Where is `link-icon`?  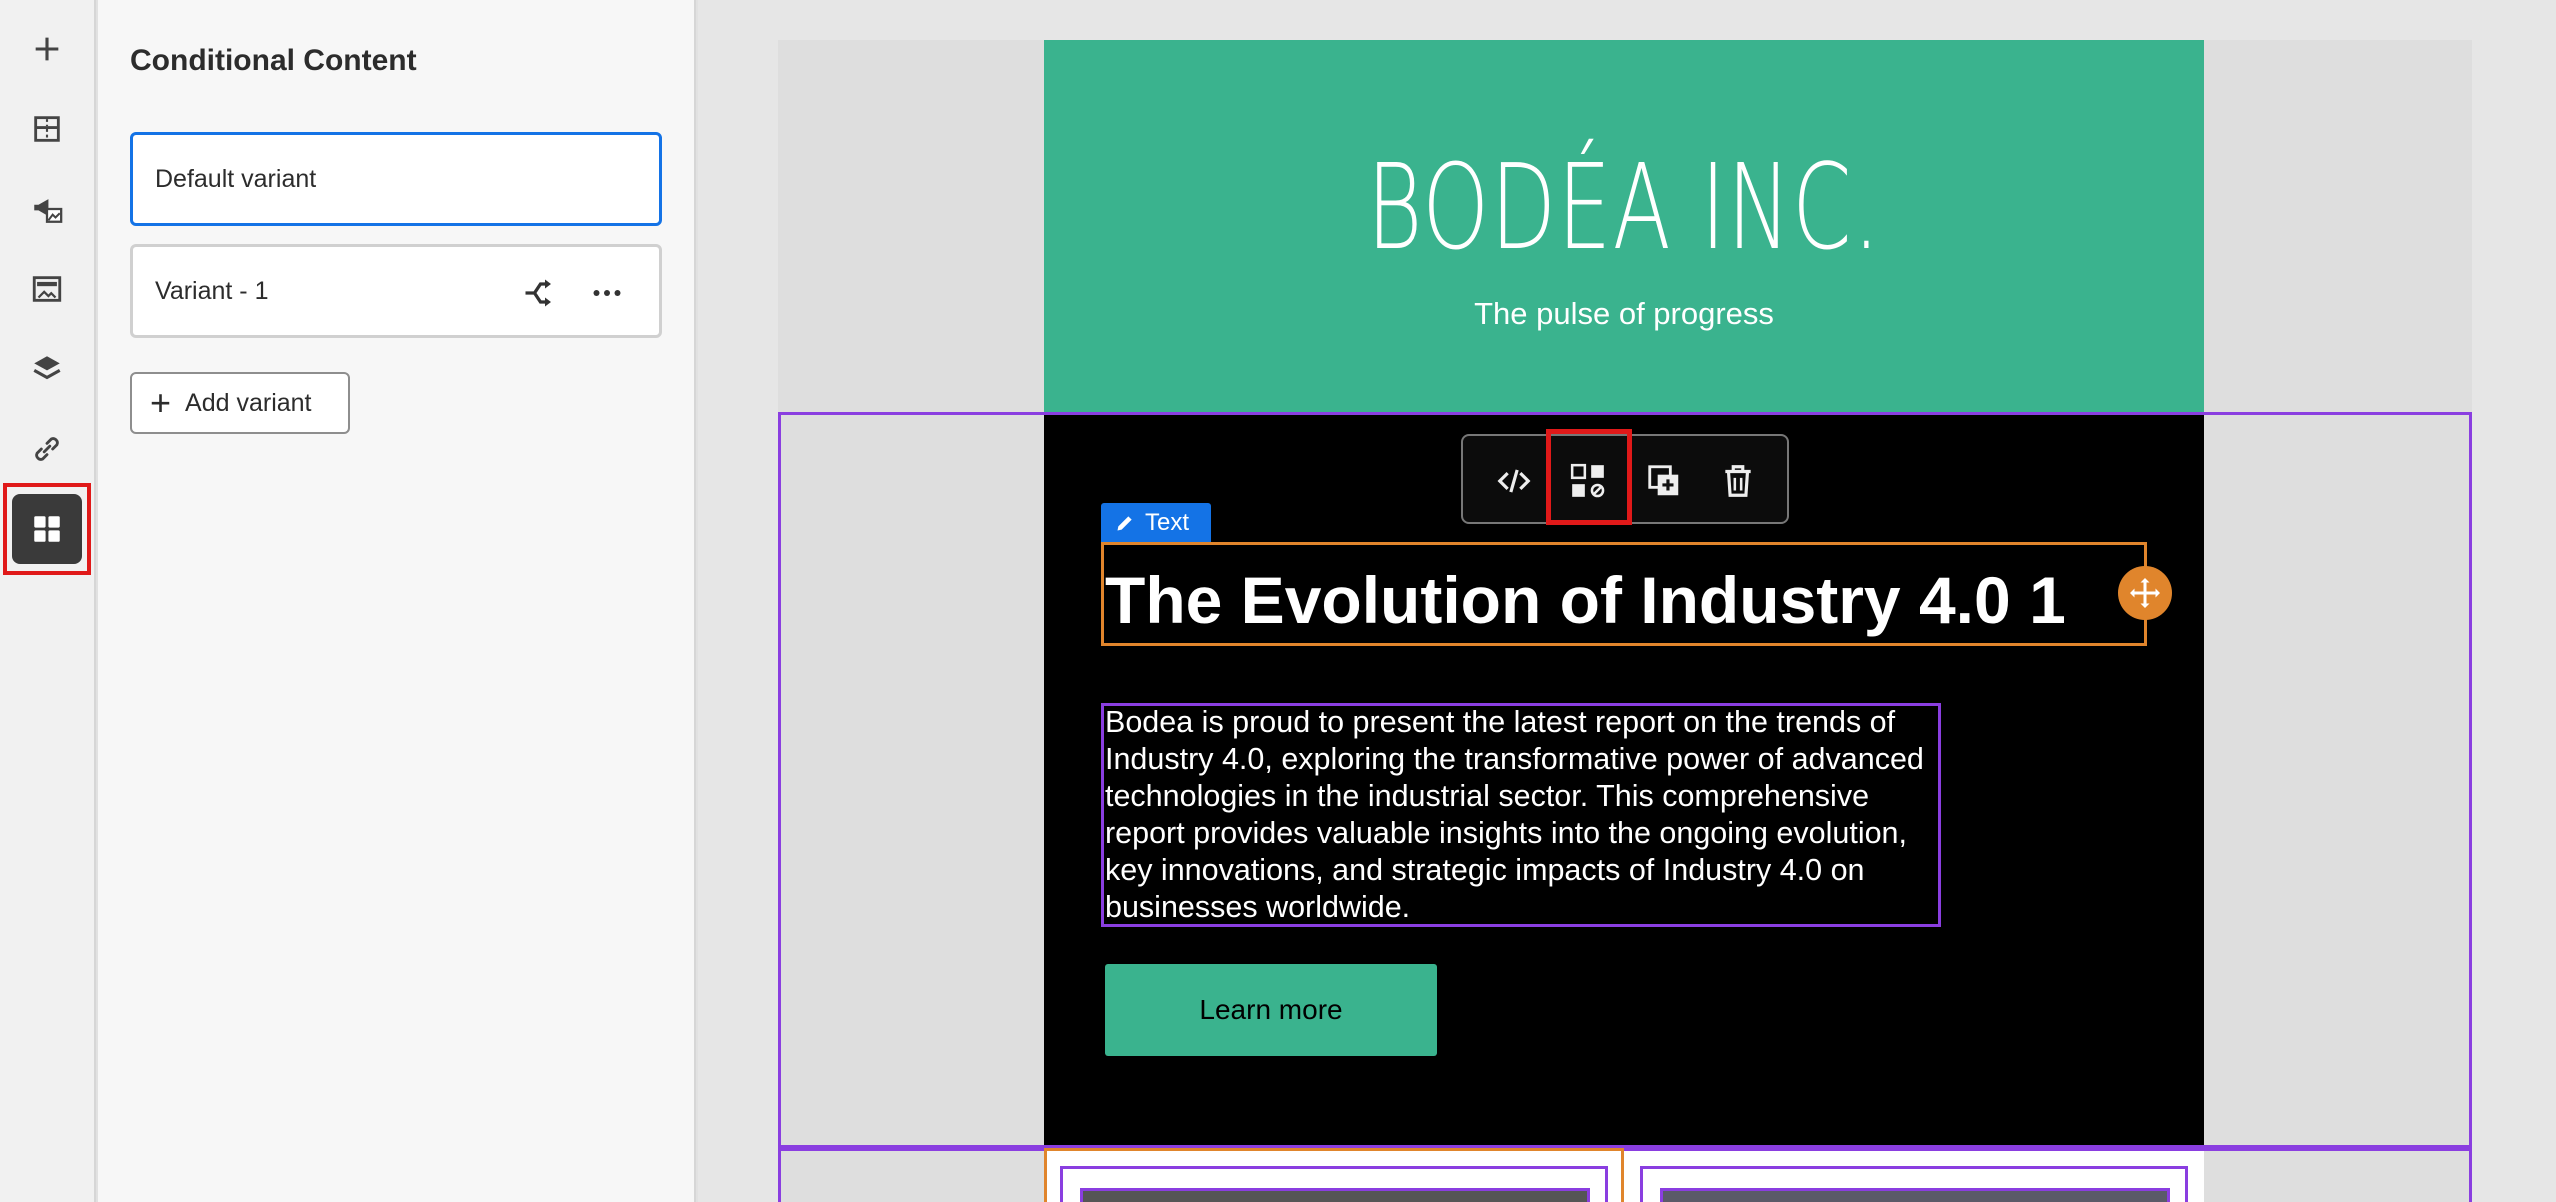
link-icon is located at coordinates (47, 449).